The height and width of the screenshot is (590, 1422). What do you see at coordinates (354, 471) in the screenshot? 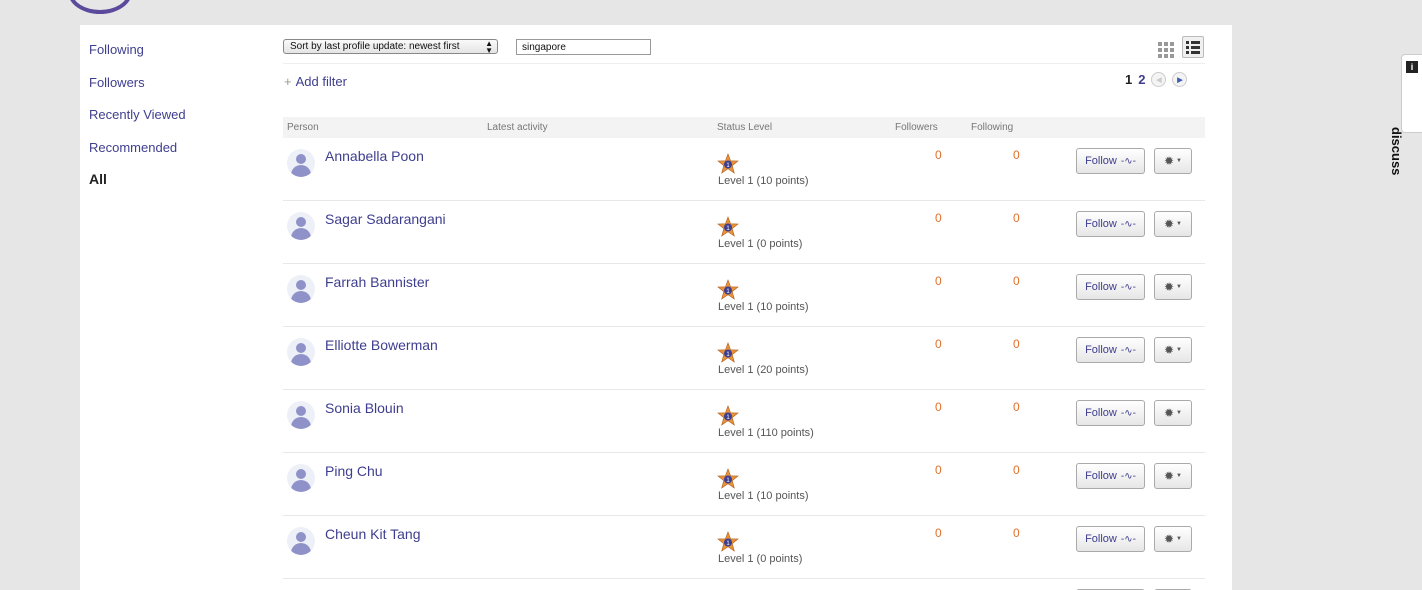
I see `person-name-link: Ping Chu` at bounding box center [354, 471].